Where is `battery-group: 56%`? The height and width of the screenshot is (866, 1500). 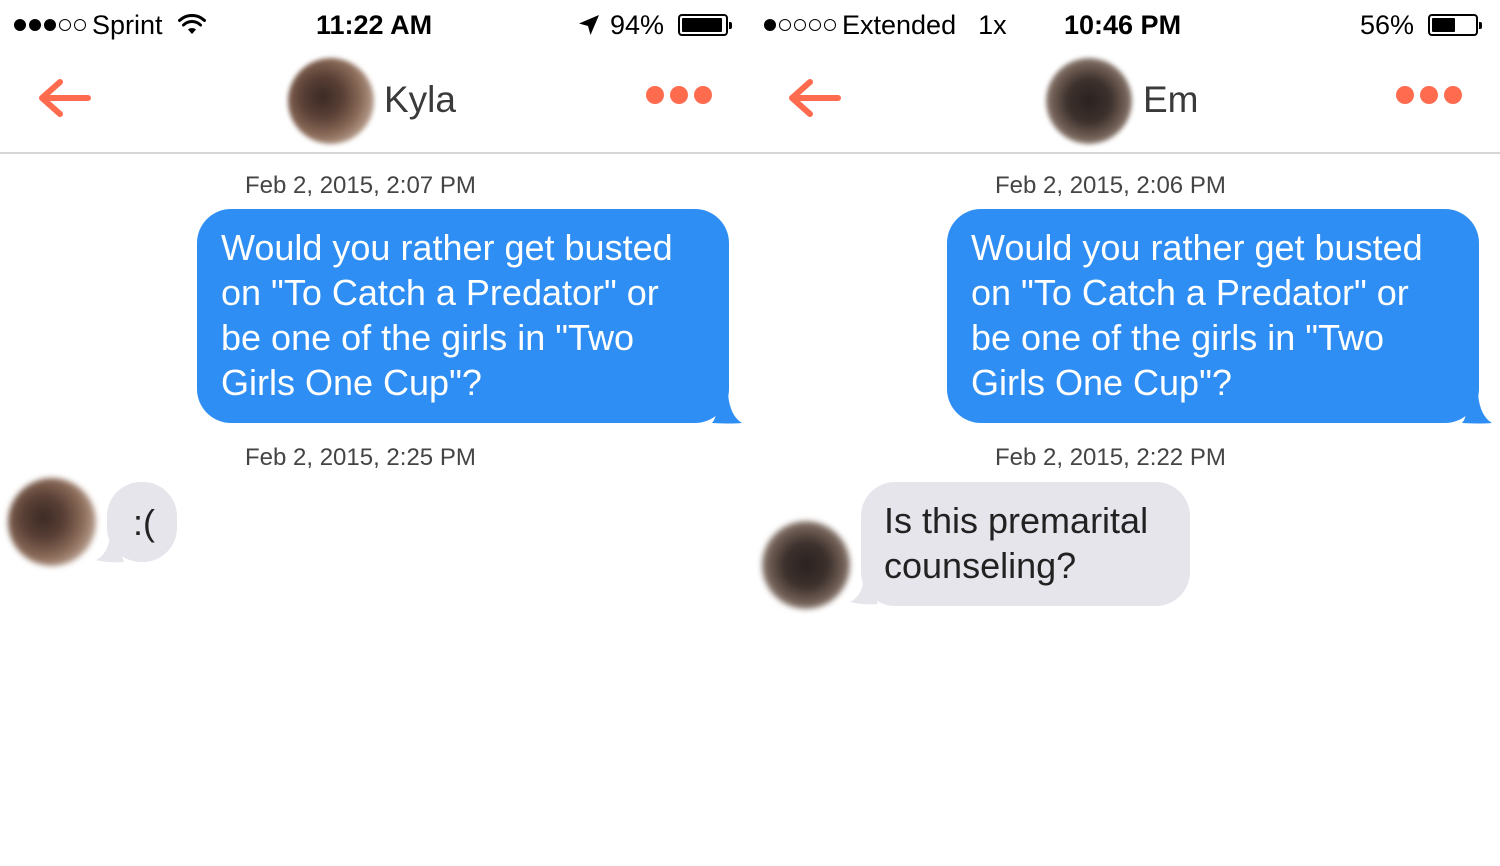 battery-group: 56% is located at coordinates (1421, 25).